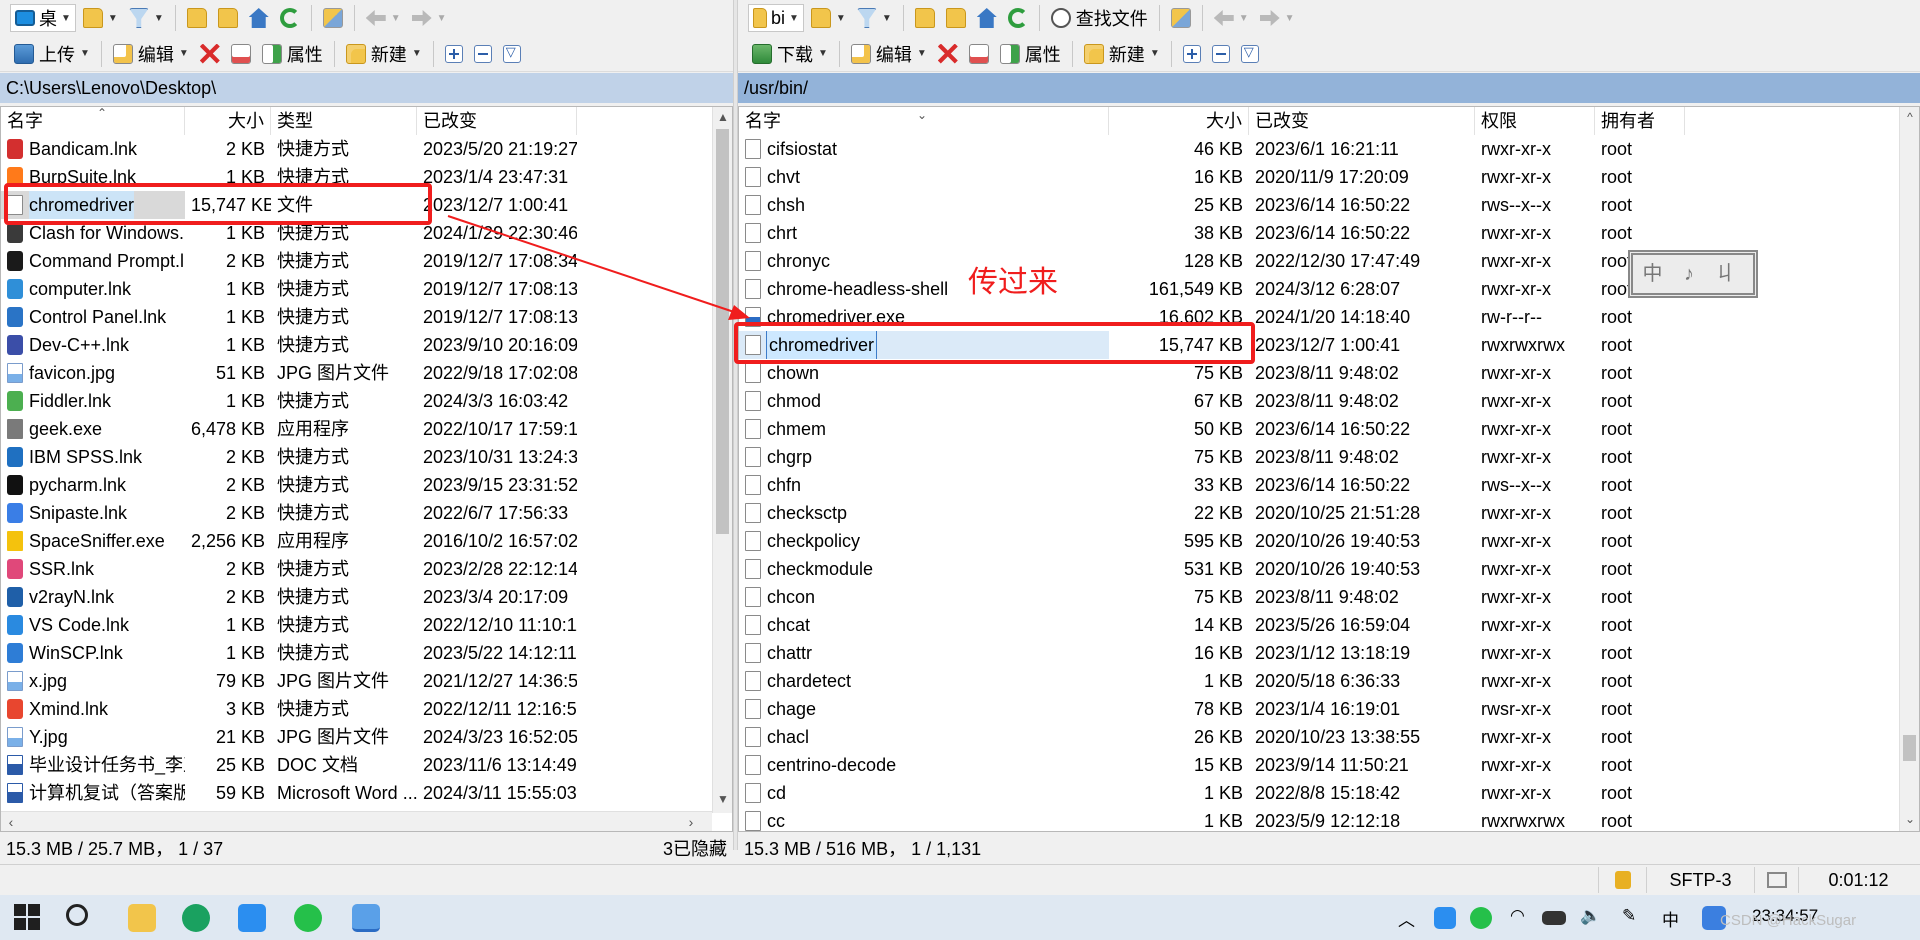 The height and width of the screenshot is (940, 1920). Describe the element at coordinates (1179, 121) in the screenshot. I see `column-header-size: 大小` at that location.